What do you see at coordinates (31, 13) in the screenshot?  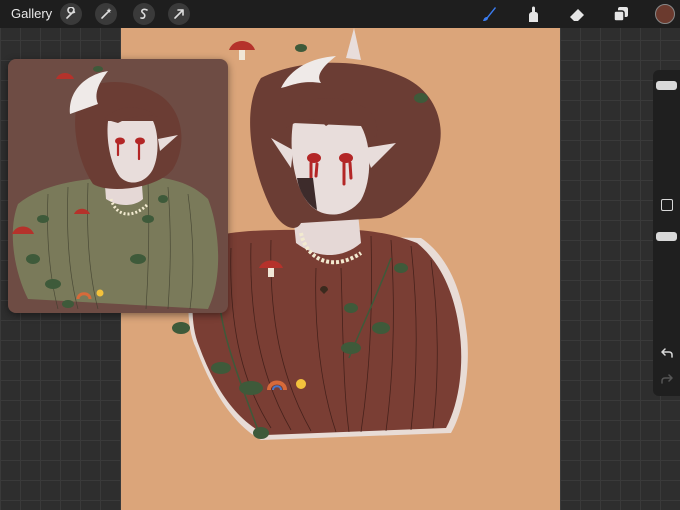 I see `gallery-button: Gallery` at bounding box center [31, 13].